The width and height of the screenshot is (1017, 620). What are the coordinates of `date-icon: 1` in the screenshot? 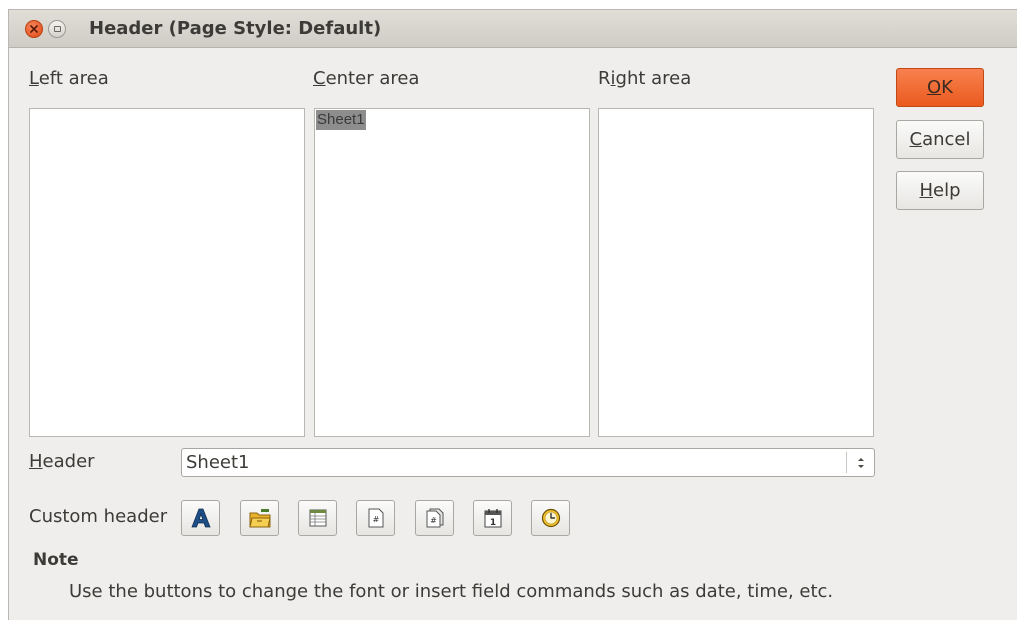 It's located at (492, 518).